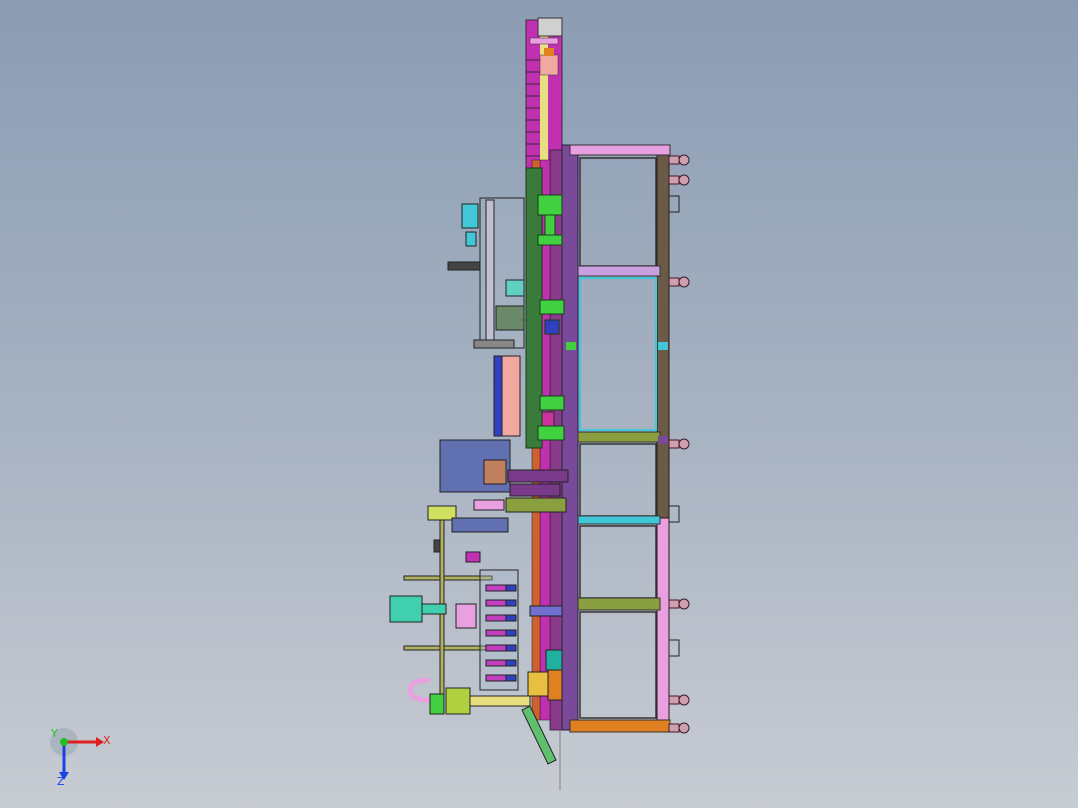 This screenshot has height=808, width=1078. What do you see at coordinates (674, 426) in the screenshot?
I see `frame-brackets` at bounding box center [674, 426].